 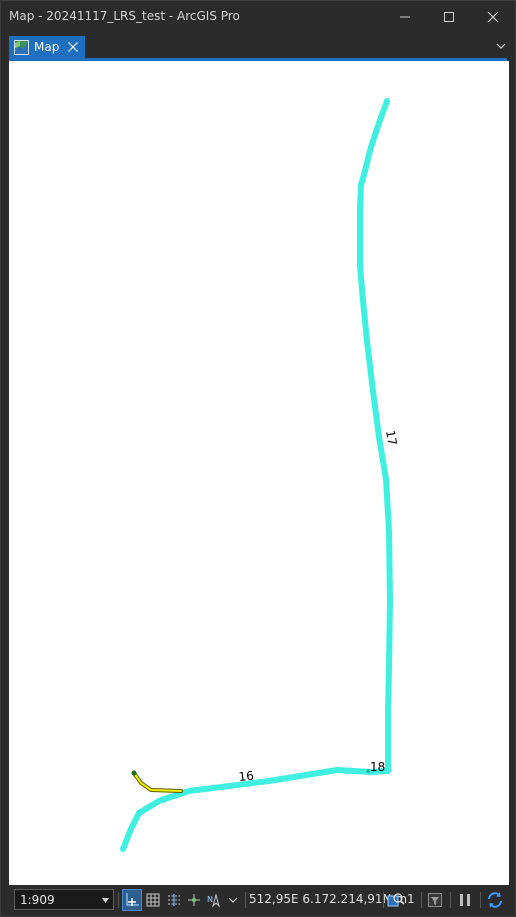 I want to click on tab-map-label: Map, so click(x=47, y=47).